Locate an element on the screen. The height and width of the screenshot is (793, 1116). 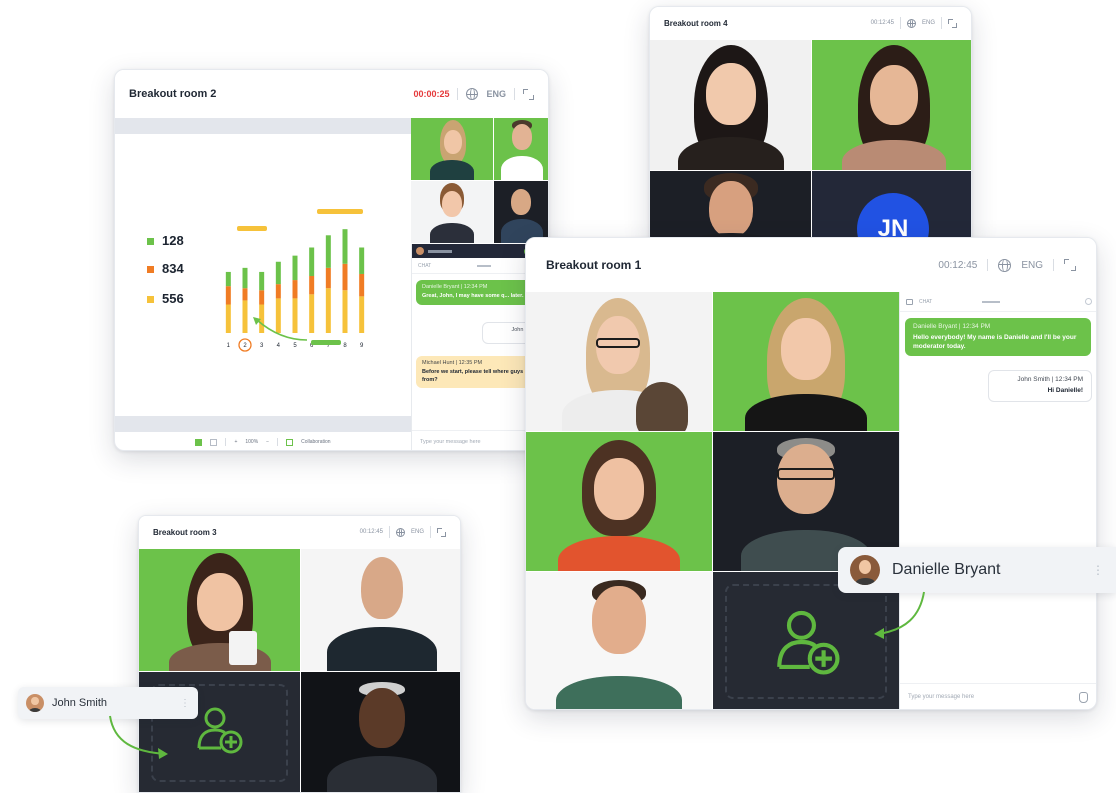
room-timer: 00:12:45 is located at coordinates (958, 265).